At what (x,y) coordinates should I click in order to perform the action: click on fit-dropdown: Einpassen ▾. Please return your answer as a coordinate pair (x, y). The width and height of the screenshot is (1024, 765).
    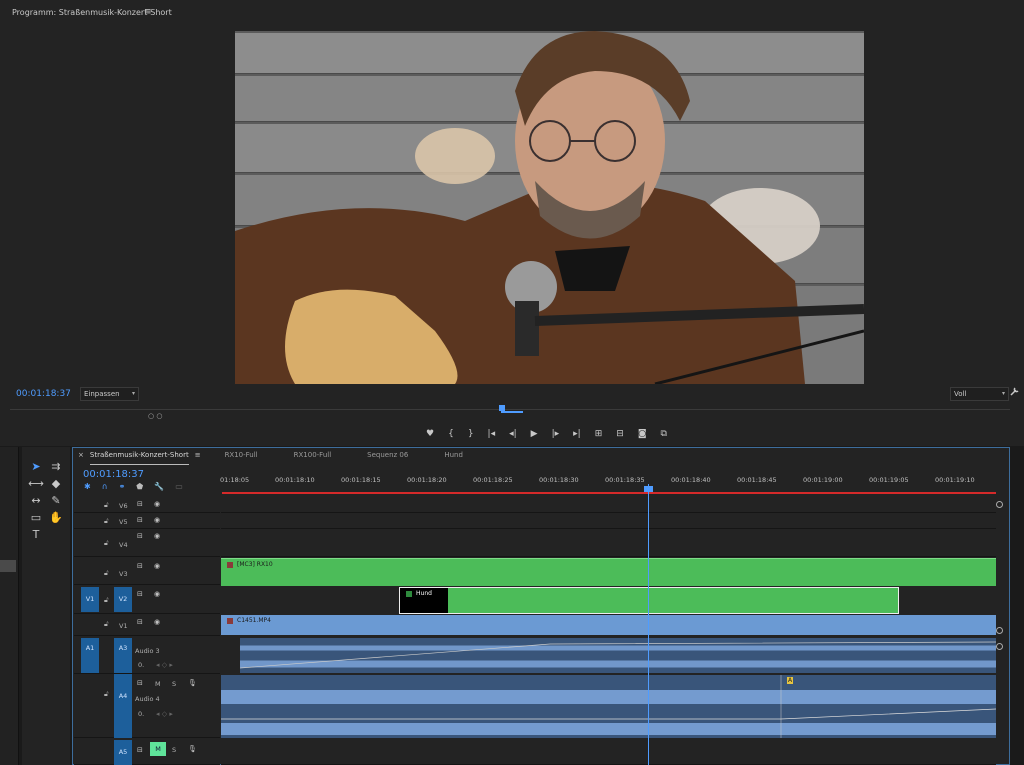
    Looking at the image, I should click on (109, 394).